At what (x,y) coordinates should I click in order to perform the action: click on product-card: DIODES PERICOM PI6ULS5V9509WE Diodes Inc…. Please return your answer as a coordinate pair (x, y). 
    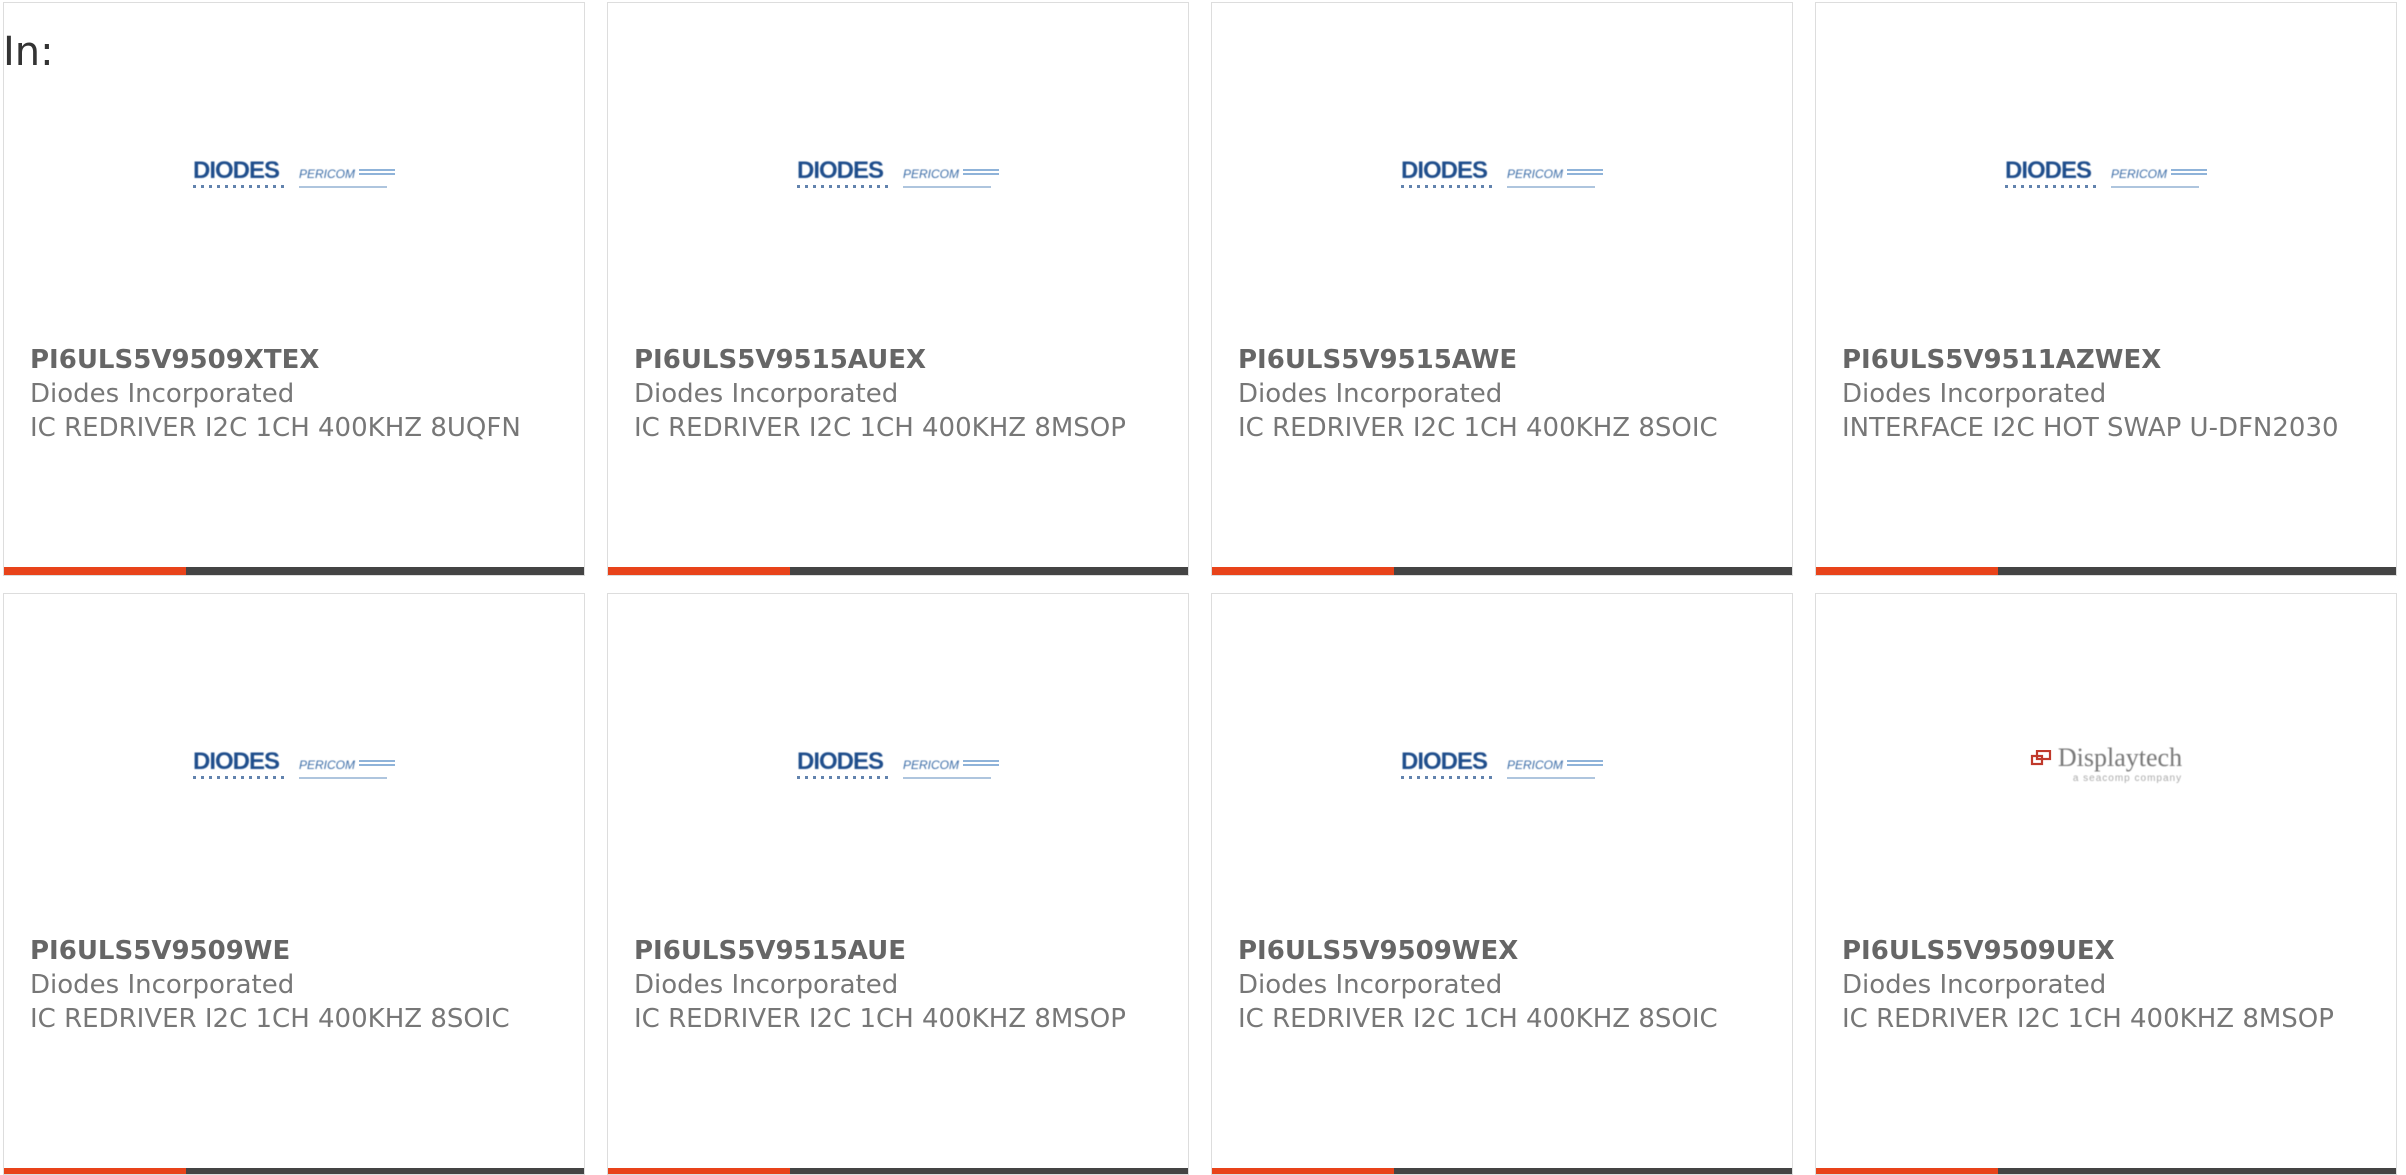
    Looking at the image, I should click on (294, 884).